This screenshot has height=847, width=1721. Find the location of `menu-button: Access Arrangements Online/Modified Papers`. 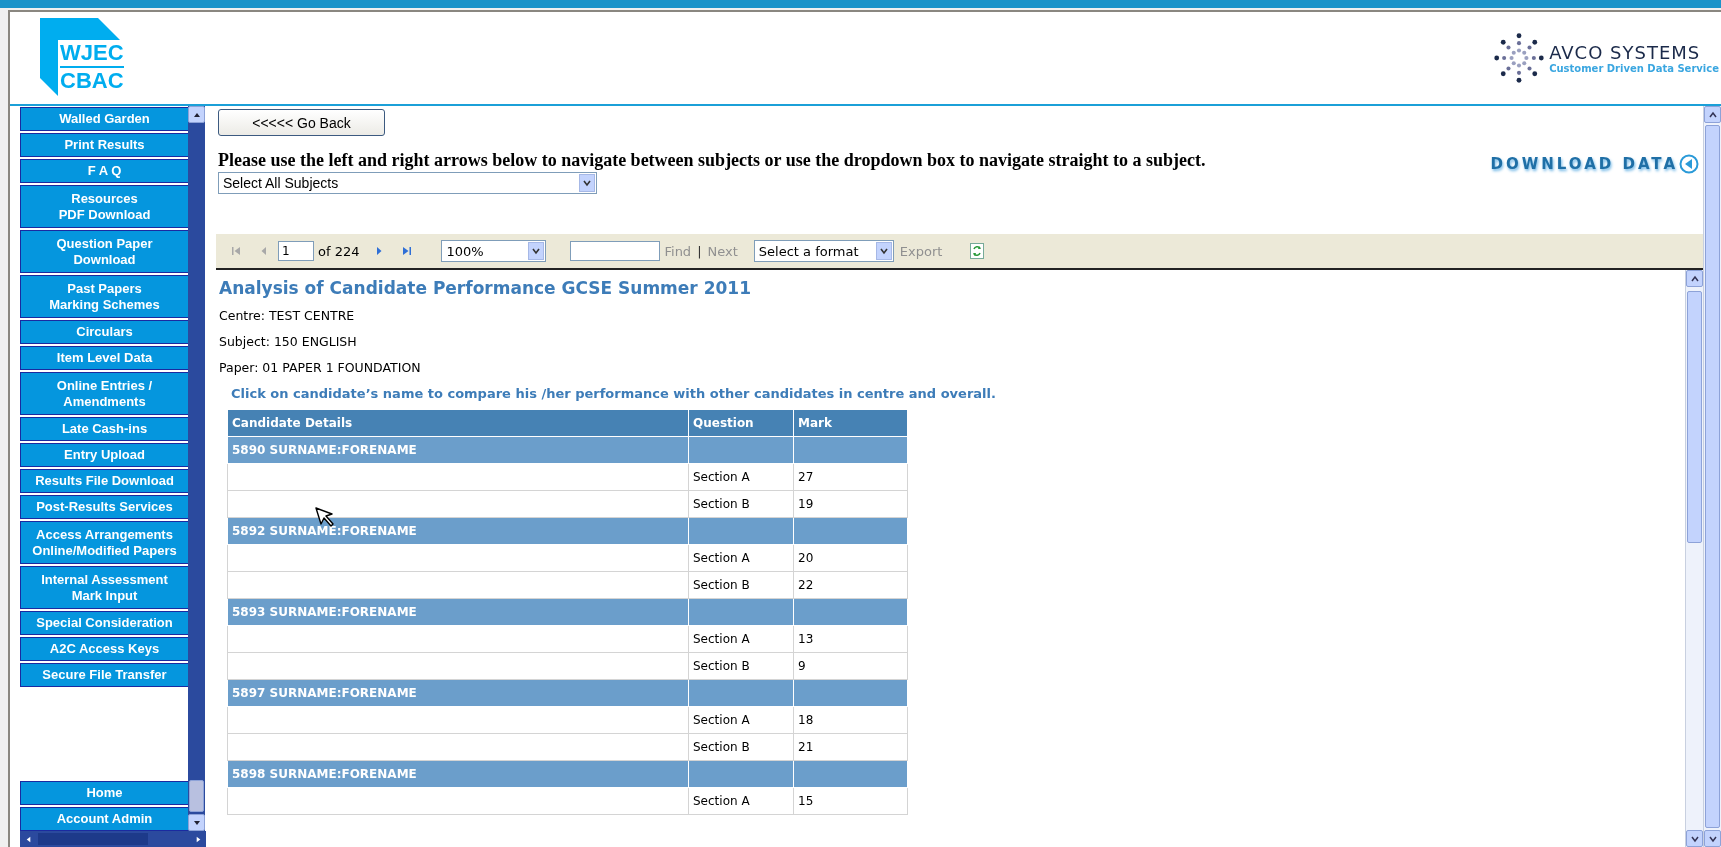

menu-button: Access Arrangements Online/Modified Papers is located at coordinates (104, 542).